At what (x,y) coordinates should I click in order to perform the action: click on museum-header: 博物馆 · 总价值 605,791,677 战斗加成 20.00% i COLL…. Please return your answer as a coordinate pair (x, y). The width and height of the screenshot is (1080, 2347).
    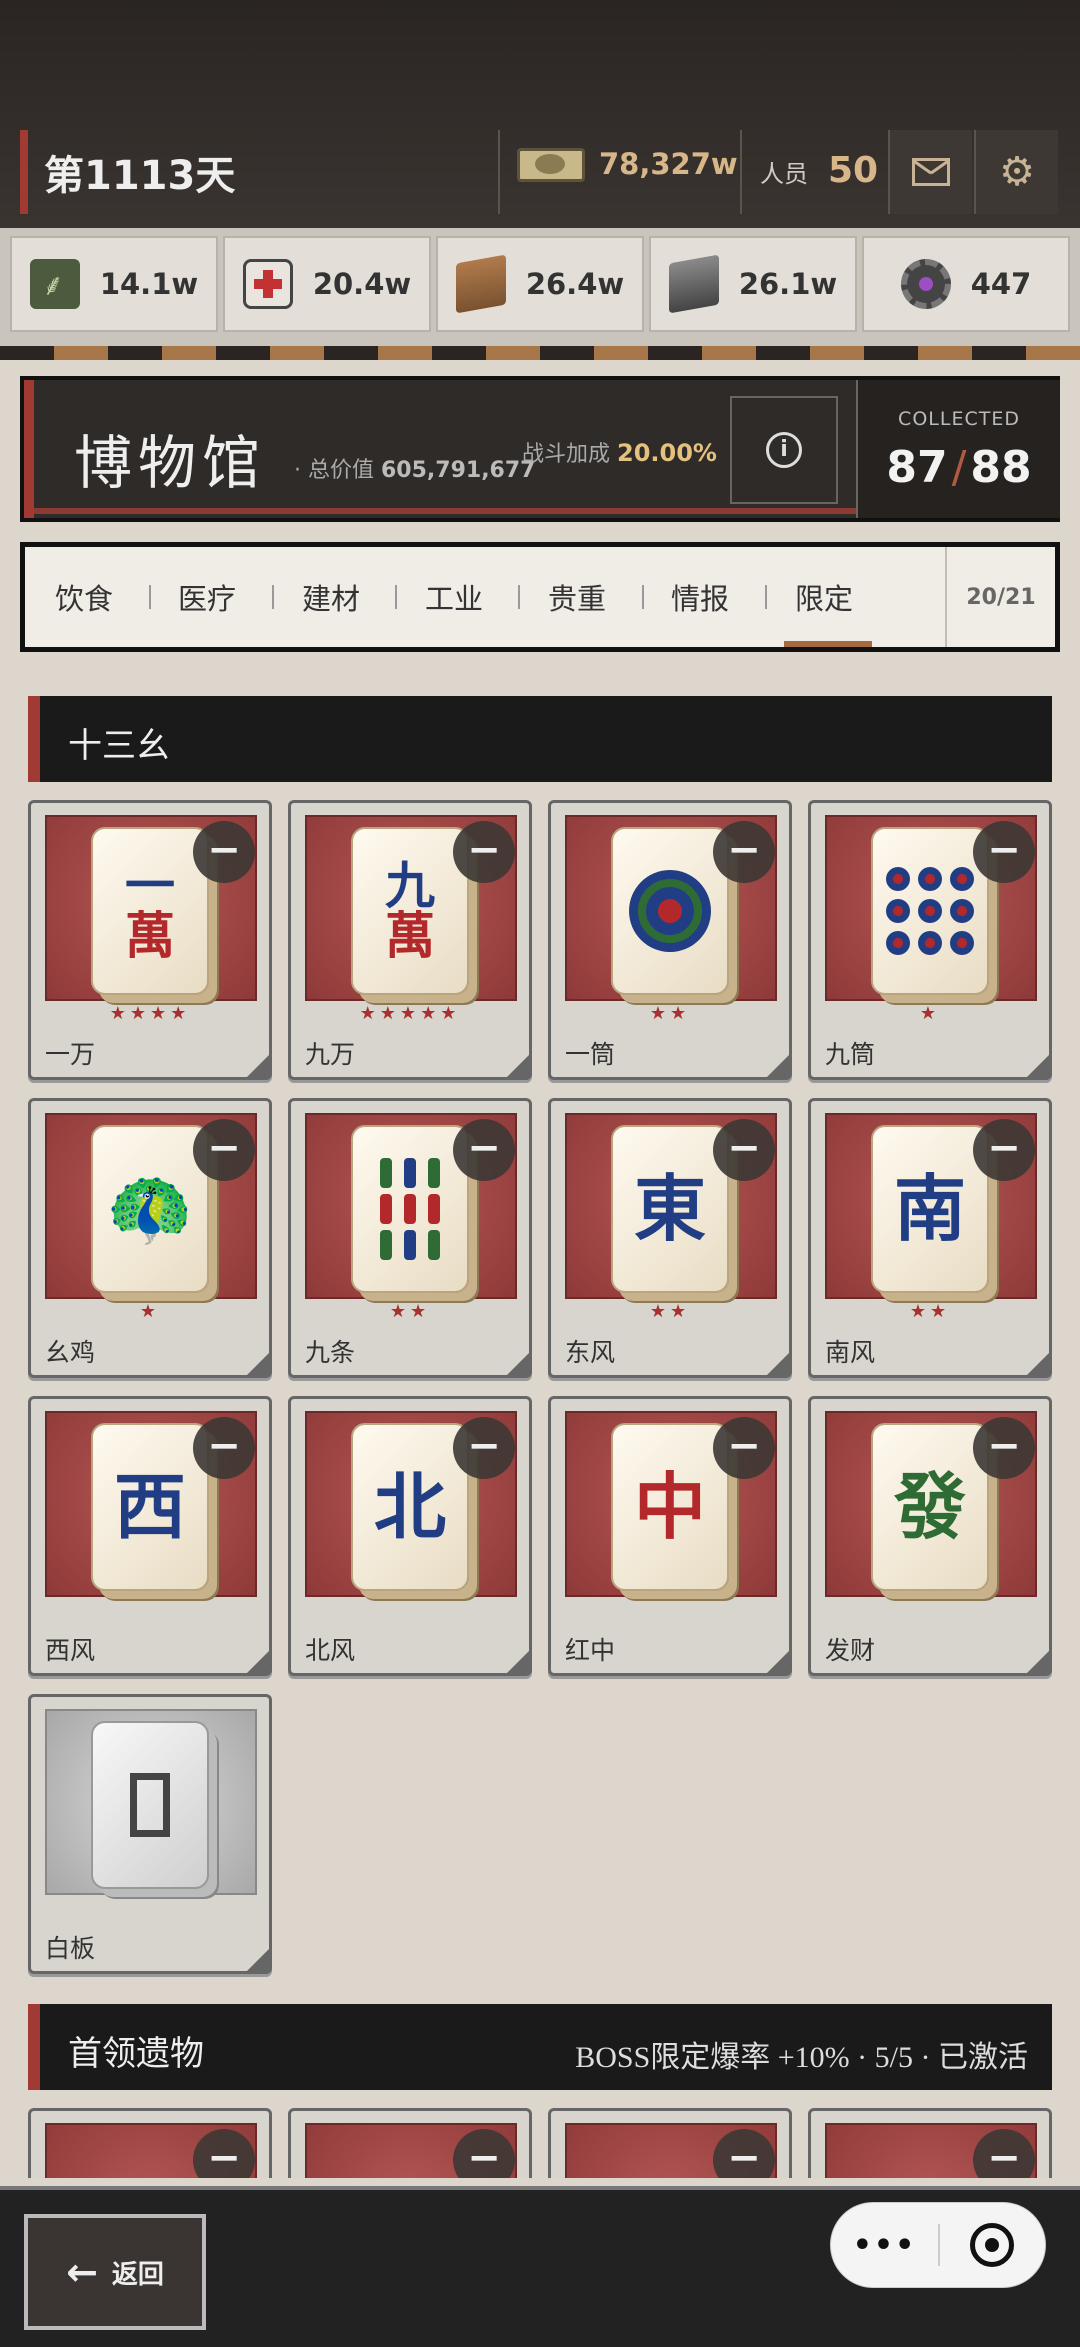
    Looking at the image, I should click on (540, 449).